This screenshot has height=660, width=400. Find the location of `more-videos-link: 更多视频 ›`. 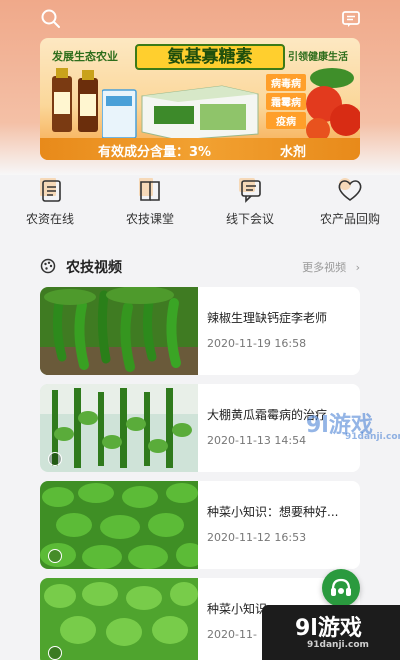

more-videos-link: 更多视频 › is located at coordinates (331, 267).